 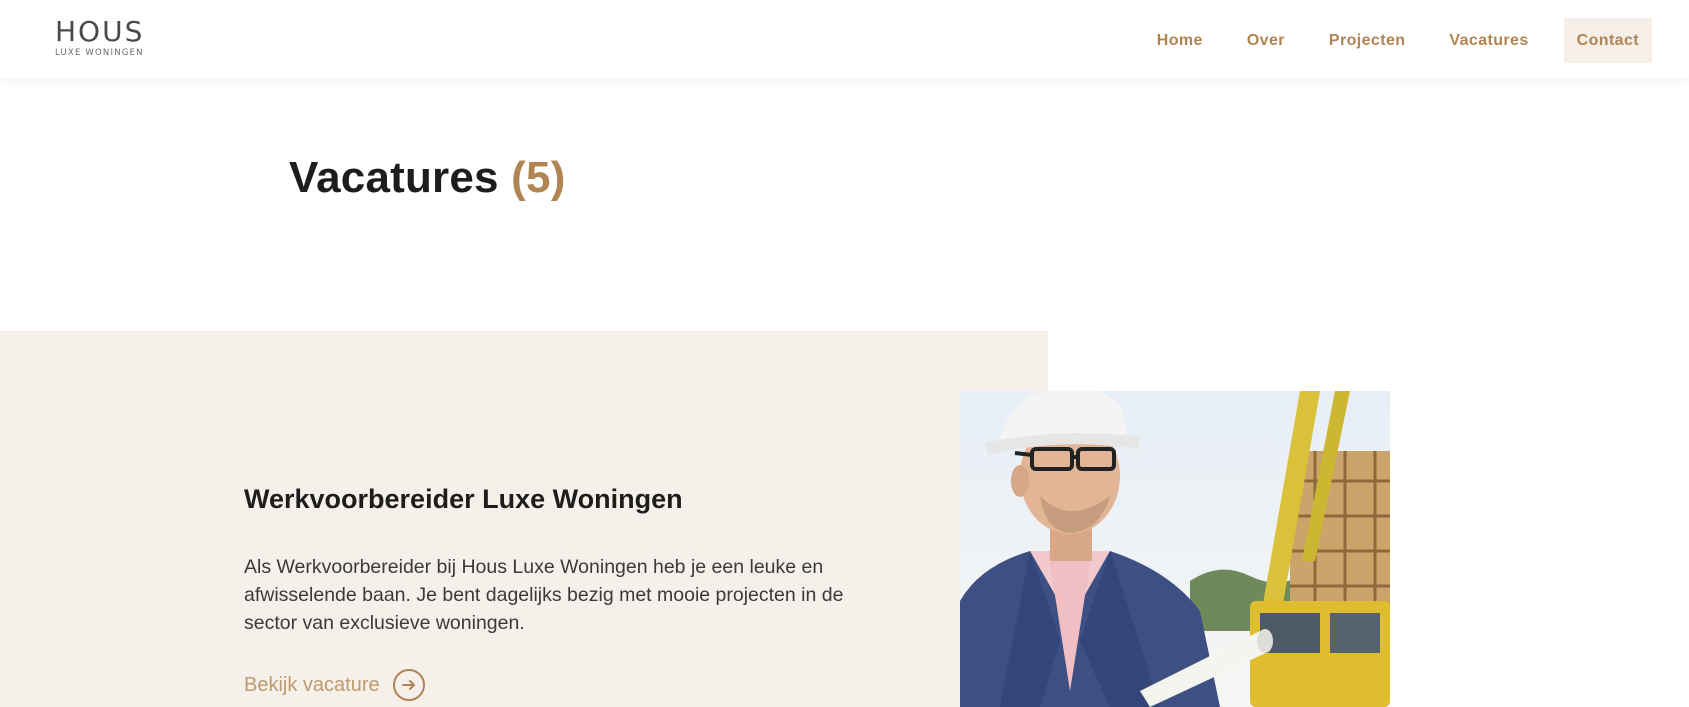 What do you see at coordinates (99, 53) in the screenshot?
I see `logo-tagline: LUXE WONINGEN` at bounding box center [99, 53].